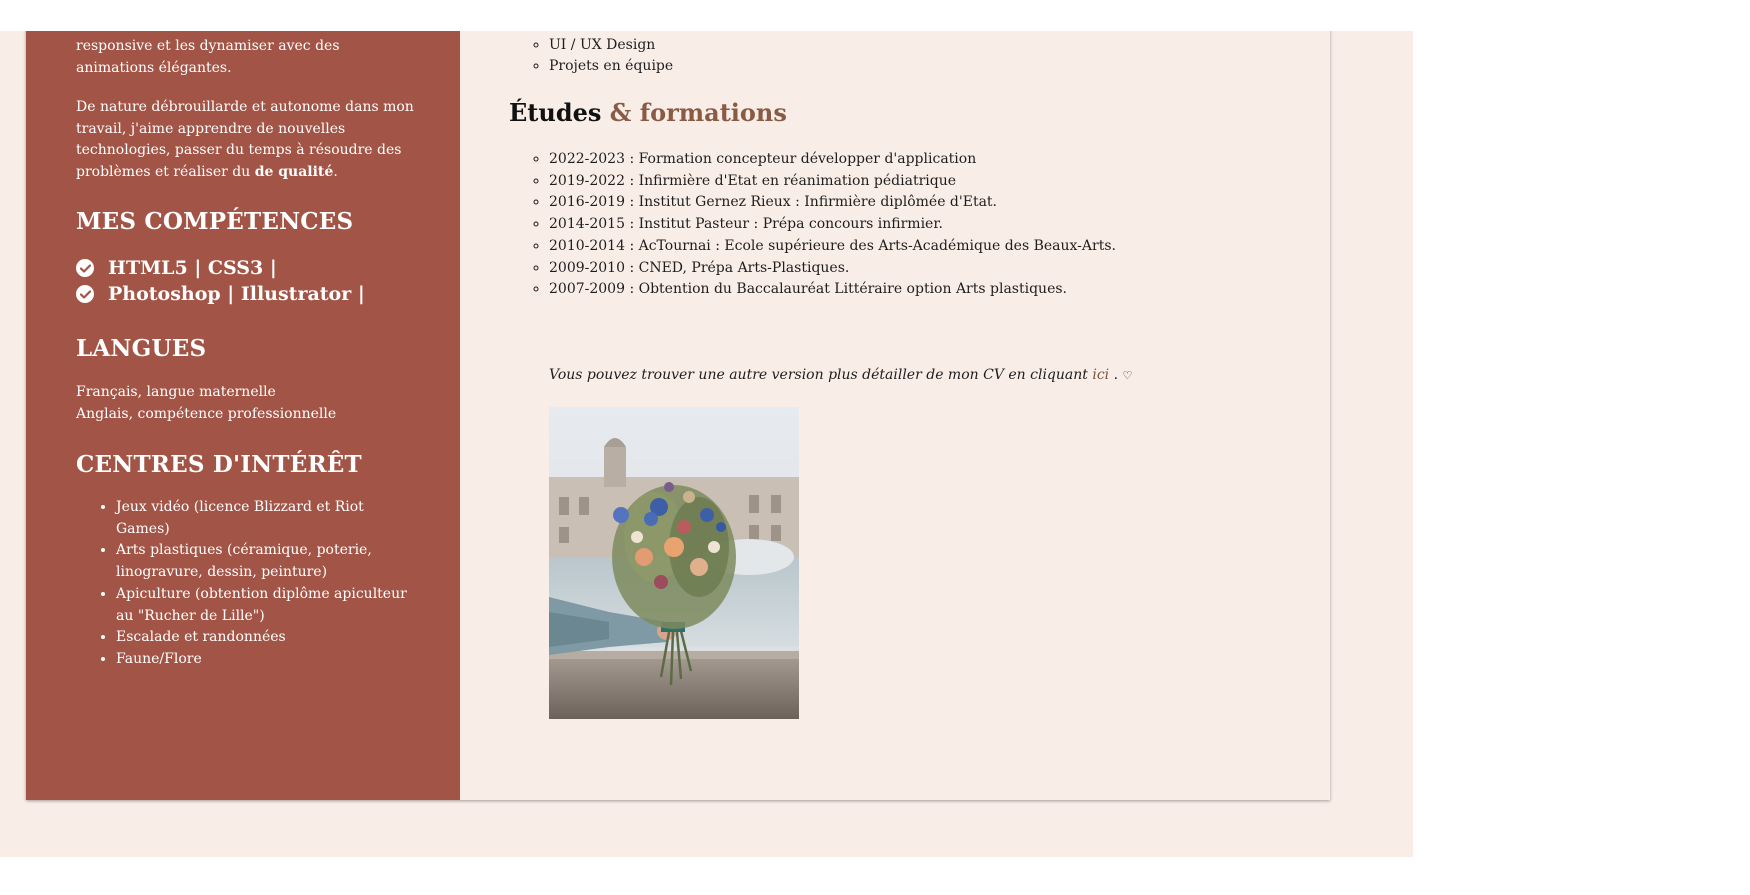 Image resolution: width=1750 pixels, height=895 pixels. What do you see at coordinates (335, 171) in the screenshot?
I see `intro-end: .` at bounding box center [335, 171].